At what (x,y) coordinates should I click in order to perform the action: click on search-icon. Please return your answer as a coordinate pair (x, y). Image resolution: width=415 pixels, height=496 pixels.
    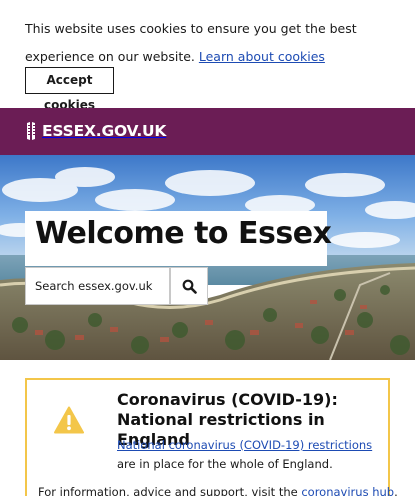
    Looking at the image, I should click on (189, 286).